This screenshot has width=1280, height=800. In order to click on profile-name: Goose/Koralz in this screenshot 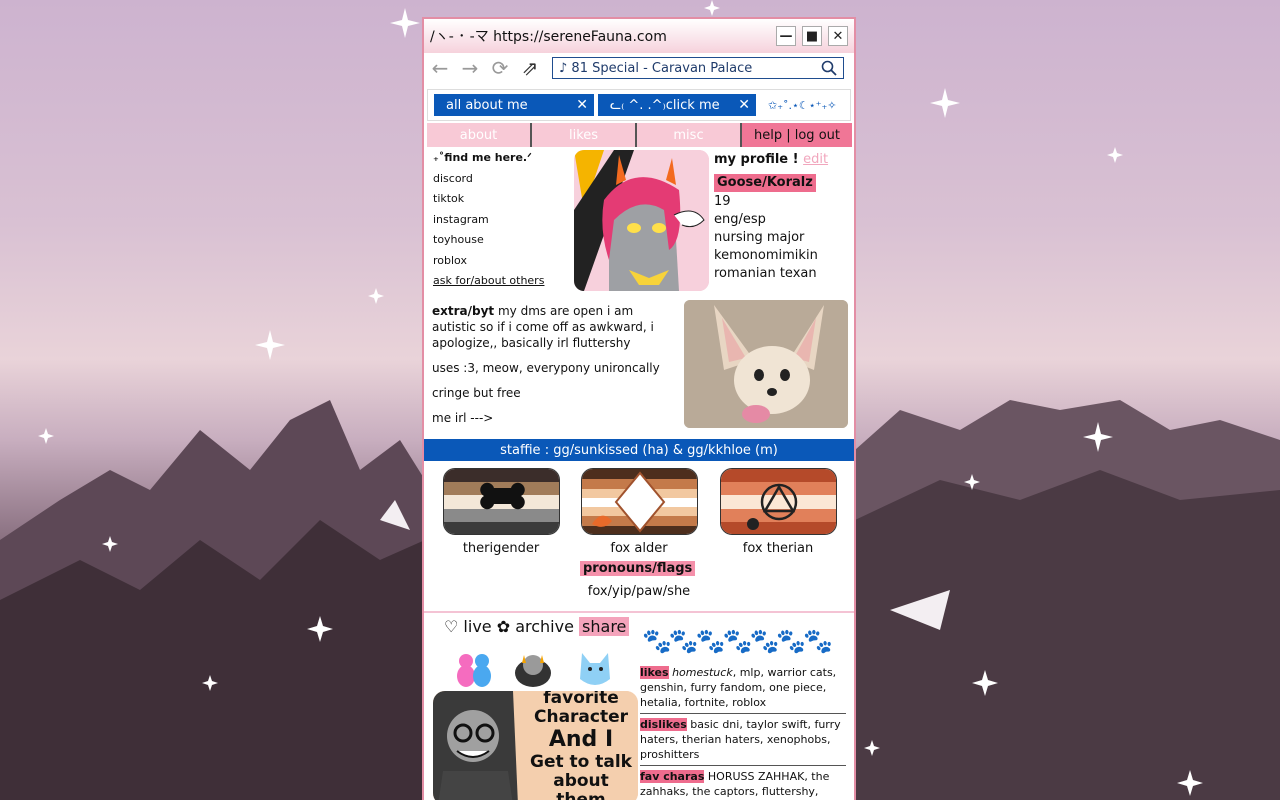, I will do `click(765, 183)`.